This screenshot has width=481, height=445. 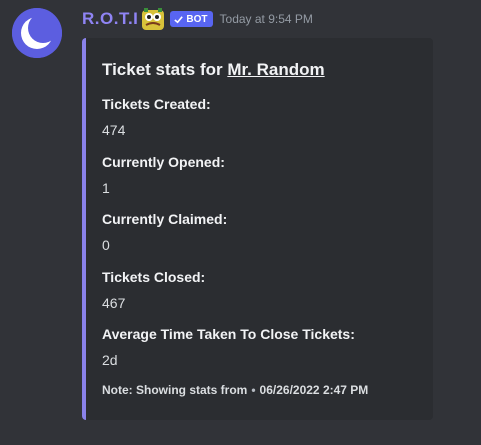 I want to click on bot-tag-label: BOT, so click(x=197, y=19).